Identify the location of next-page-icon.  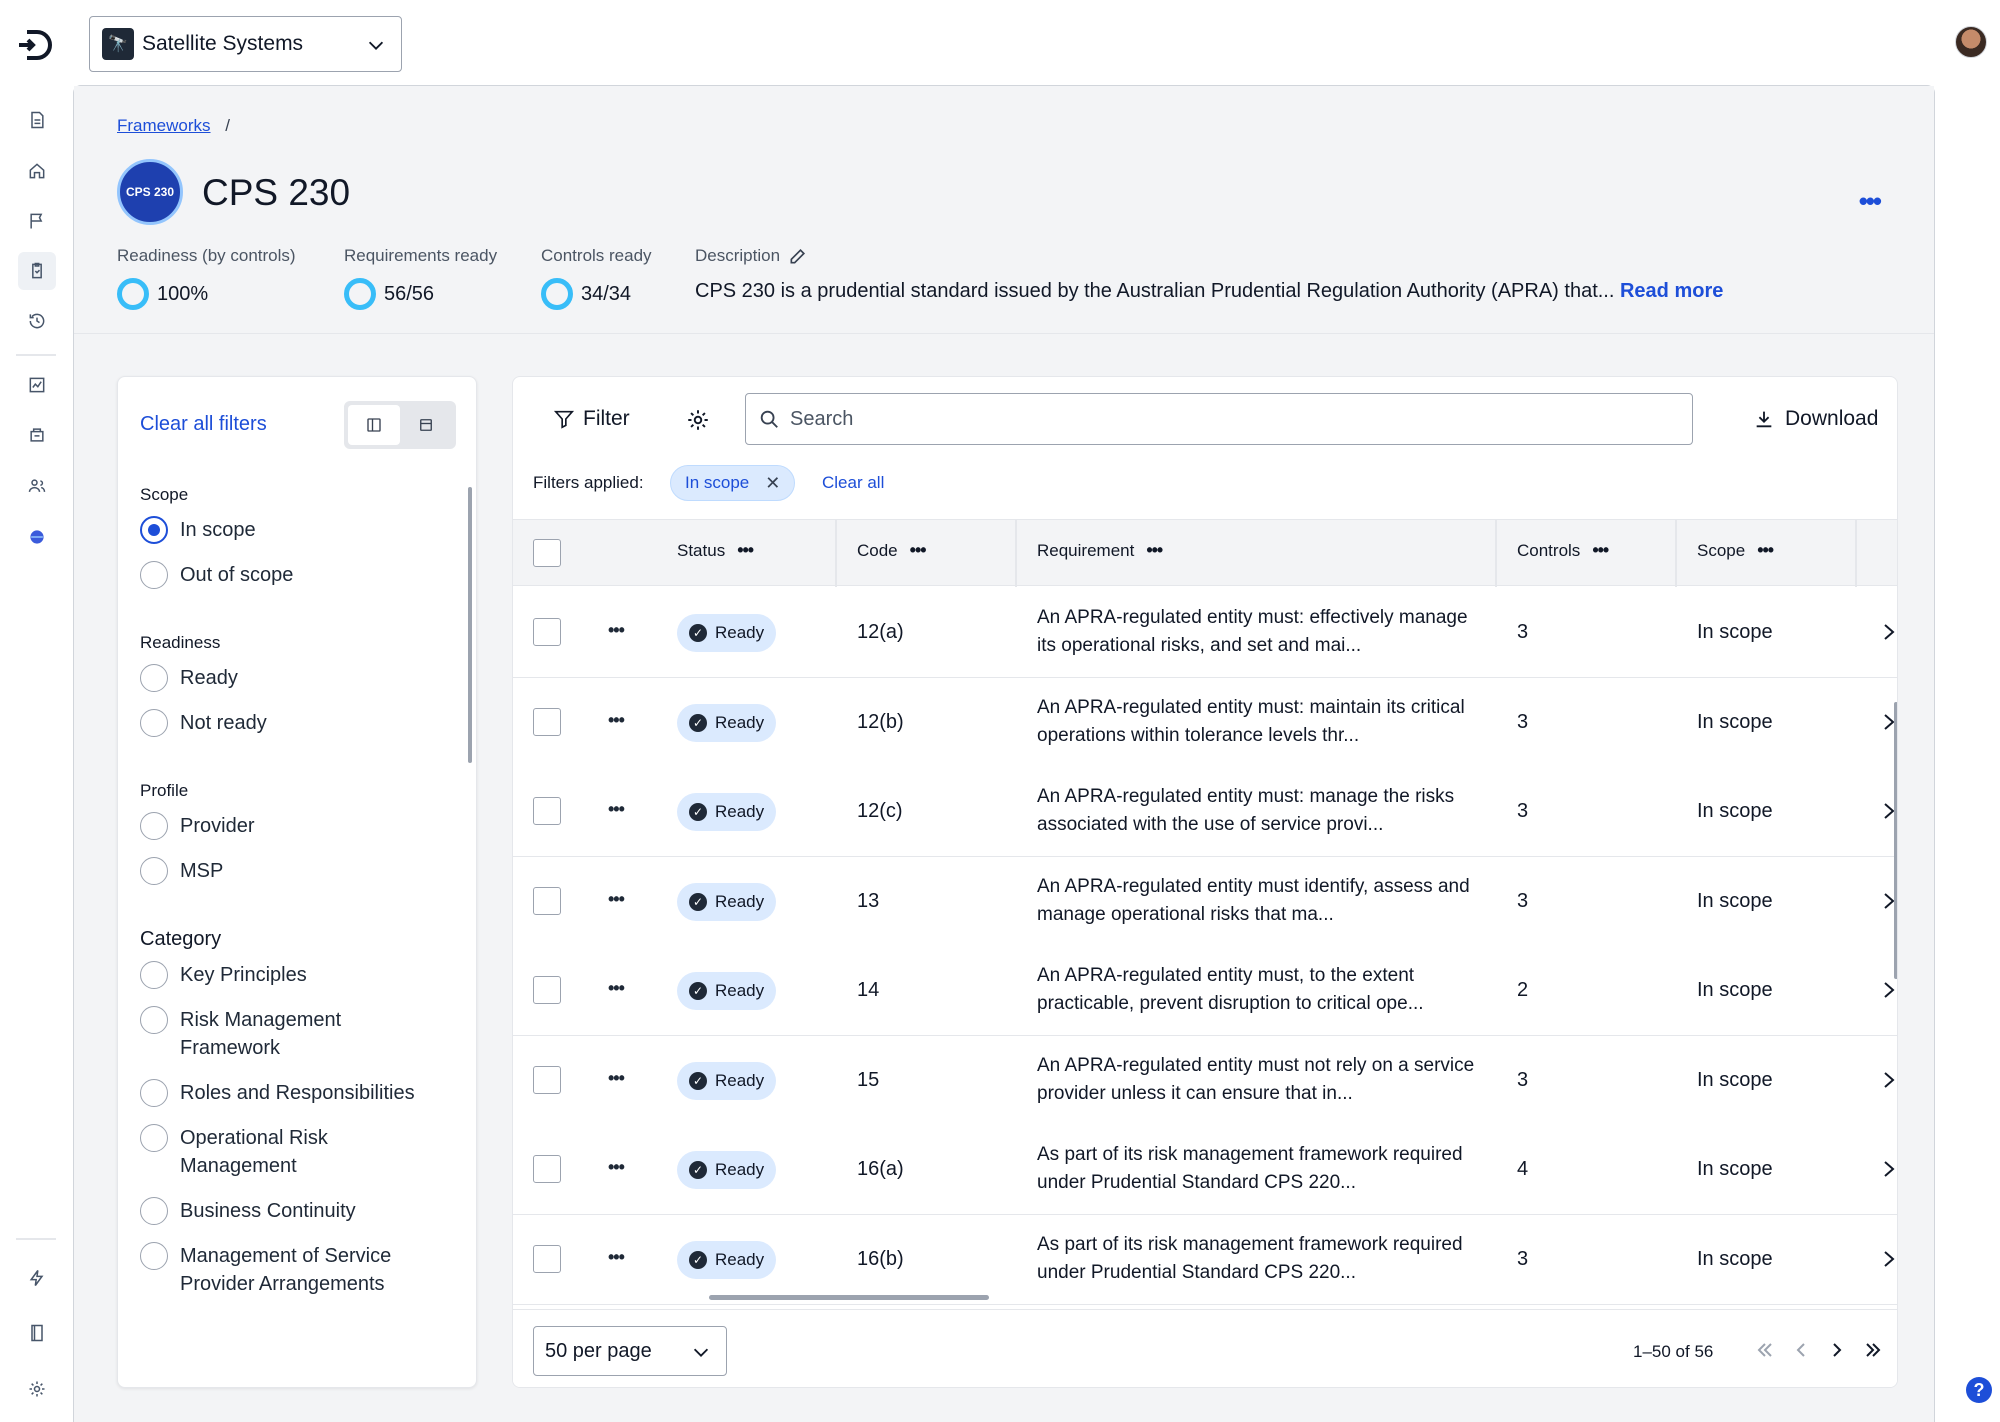
(1837, 1350).